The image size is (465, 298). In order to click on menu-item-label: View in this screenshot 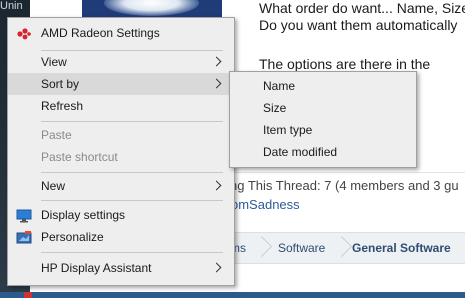, I will do `click(54, 62)`.